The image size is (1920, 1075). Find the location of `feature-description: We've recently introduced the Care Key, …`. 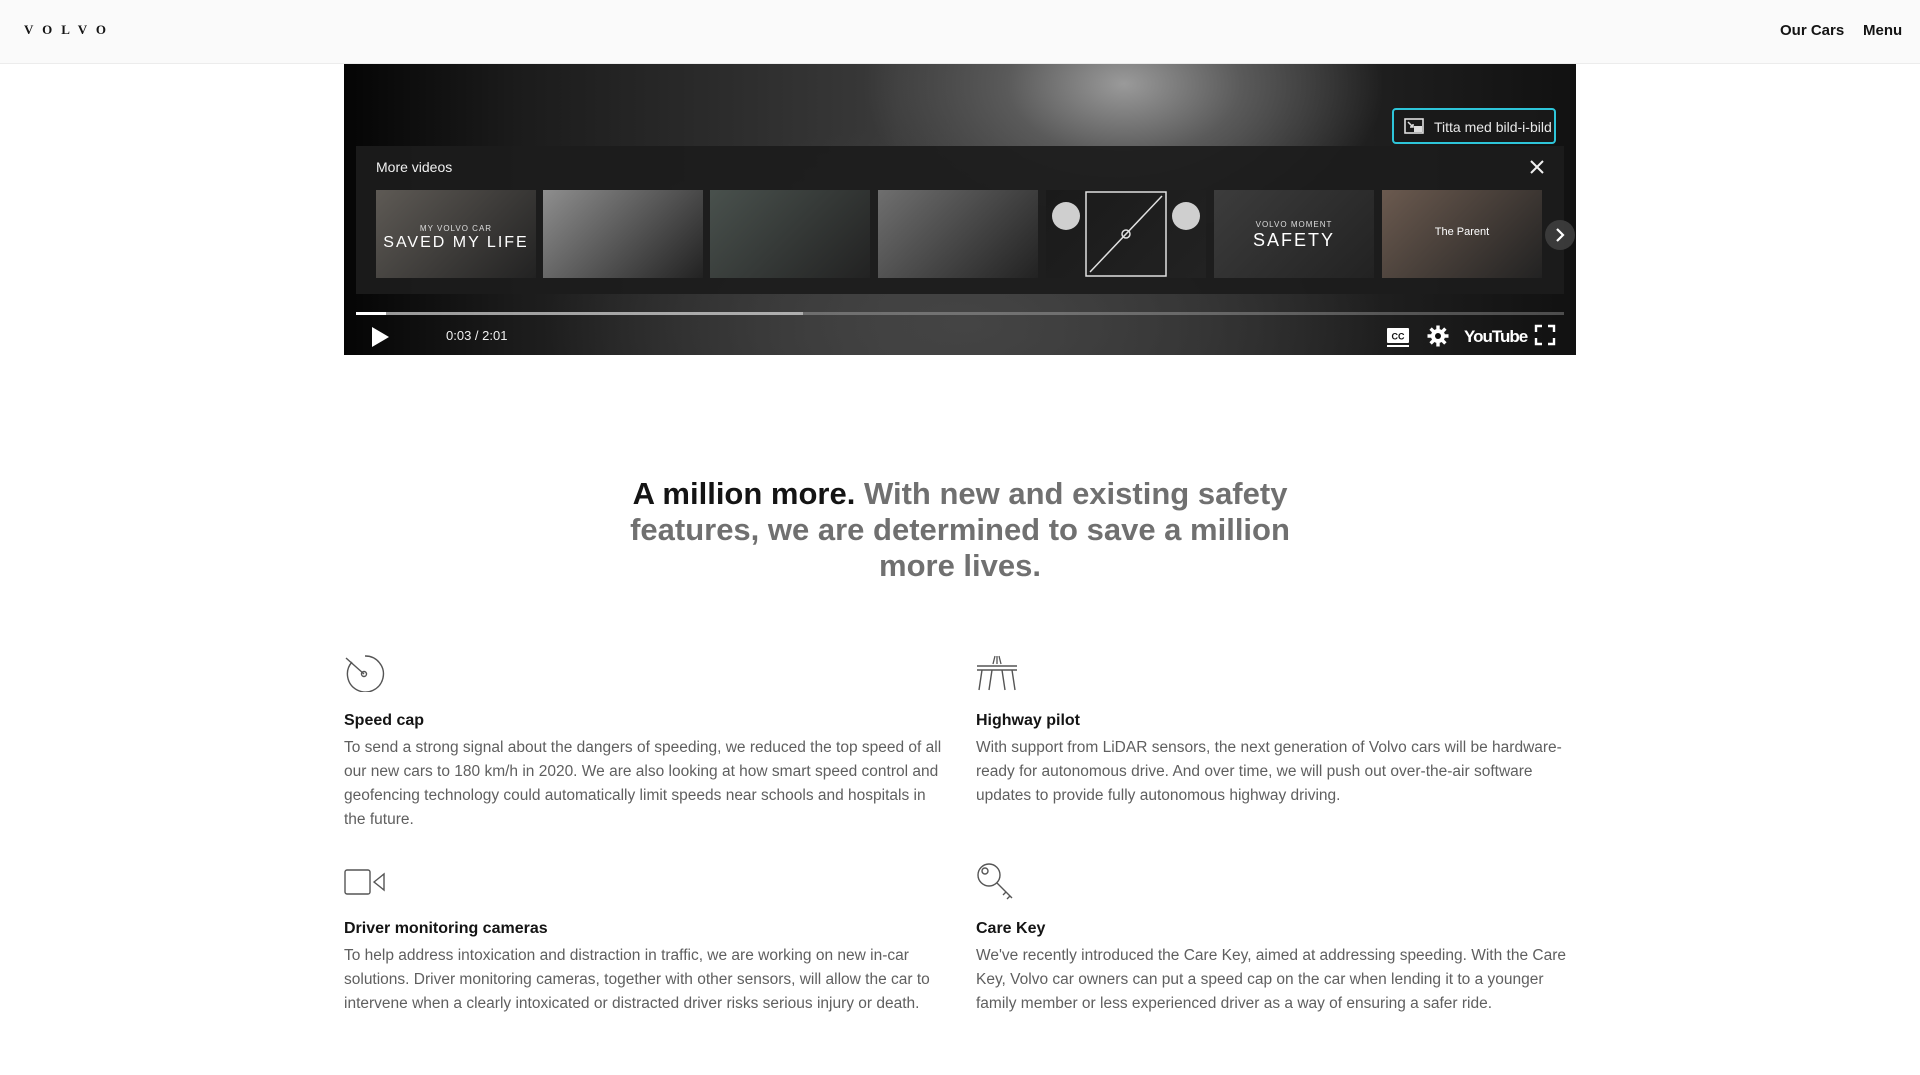

feature-description: We've recently introduced the Care Key, … is located at coordinates (1271, 979).